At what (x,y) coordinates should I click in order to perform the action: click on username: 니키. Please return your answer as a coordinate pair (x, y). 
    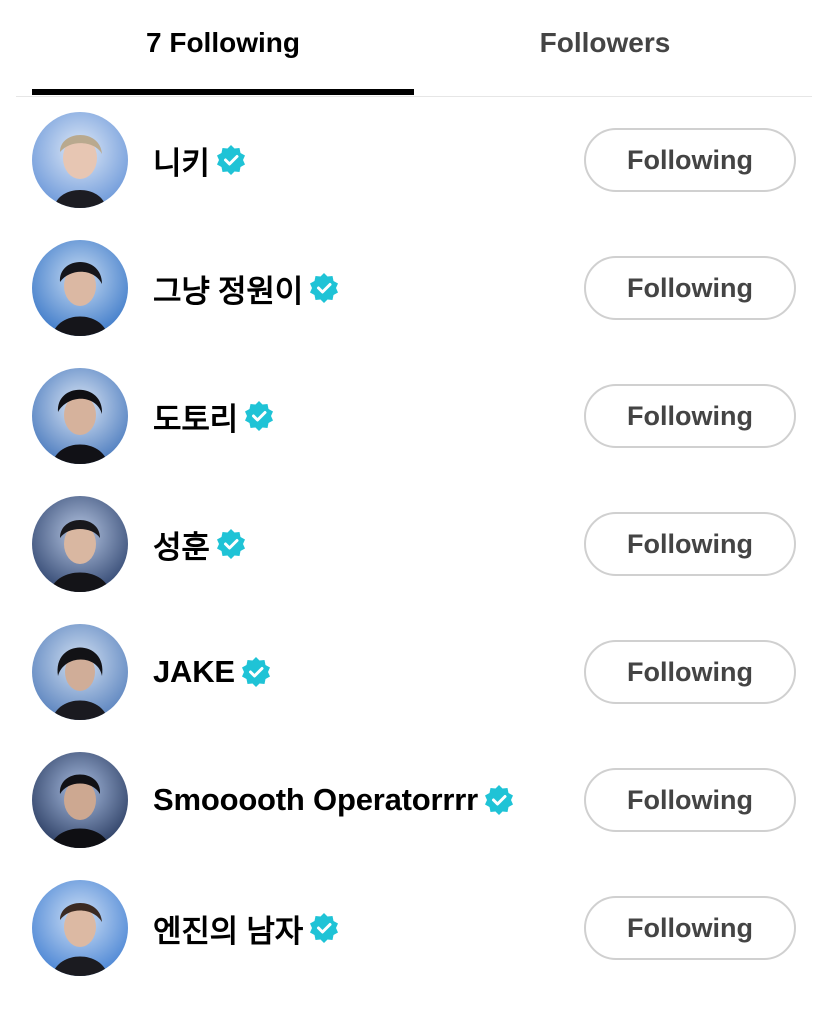
    Looking at the image, I should click on (181, 160).